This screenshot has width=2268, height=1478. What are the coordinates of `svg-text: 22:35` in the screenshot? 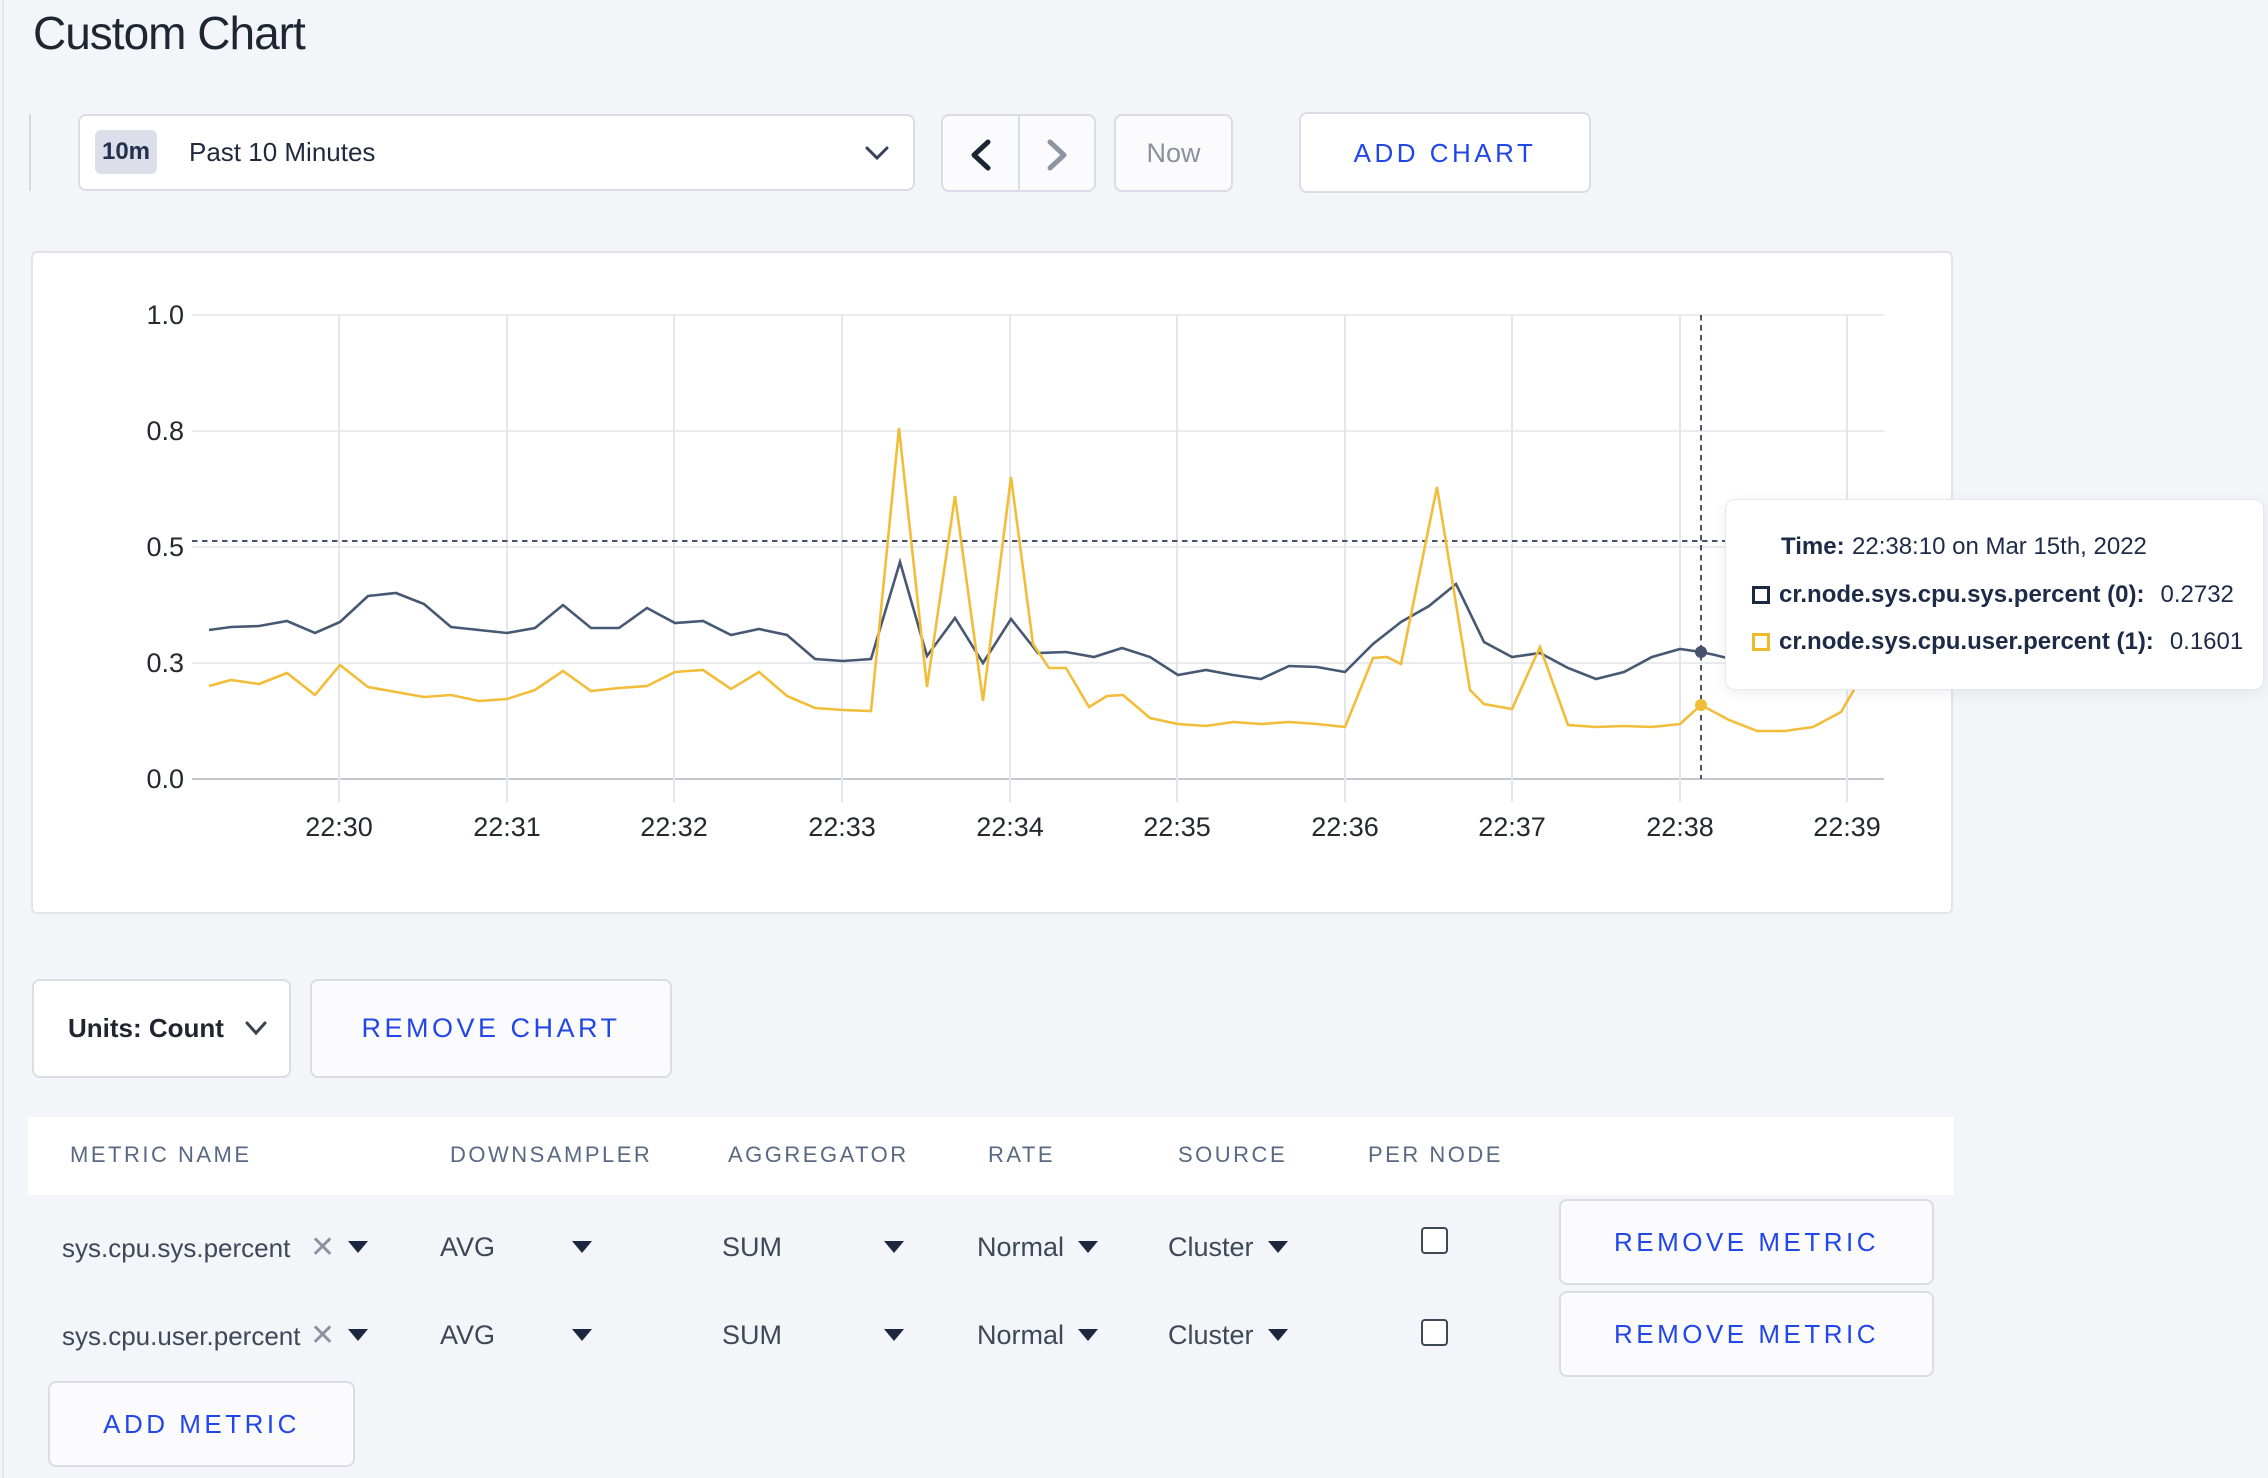 It's located at (1177, 827).